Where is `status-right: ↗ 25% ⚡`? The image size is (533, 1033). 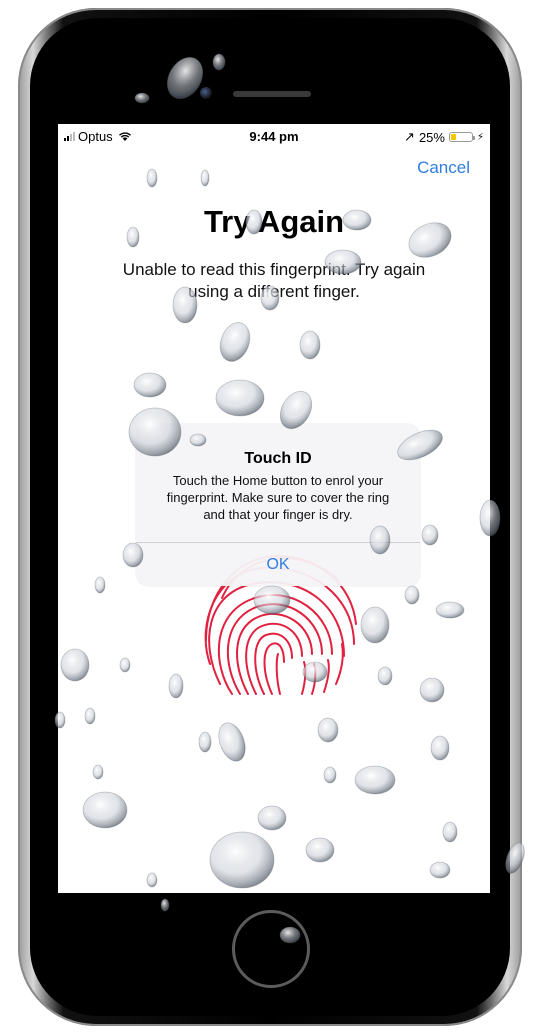
status-right: ↗ 25% ⚡ is located at coordinates (444, 137).